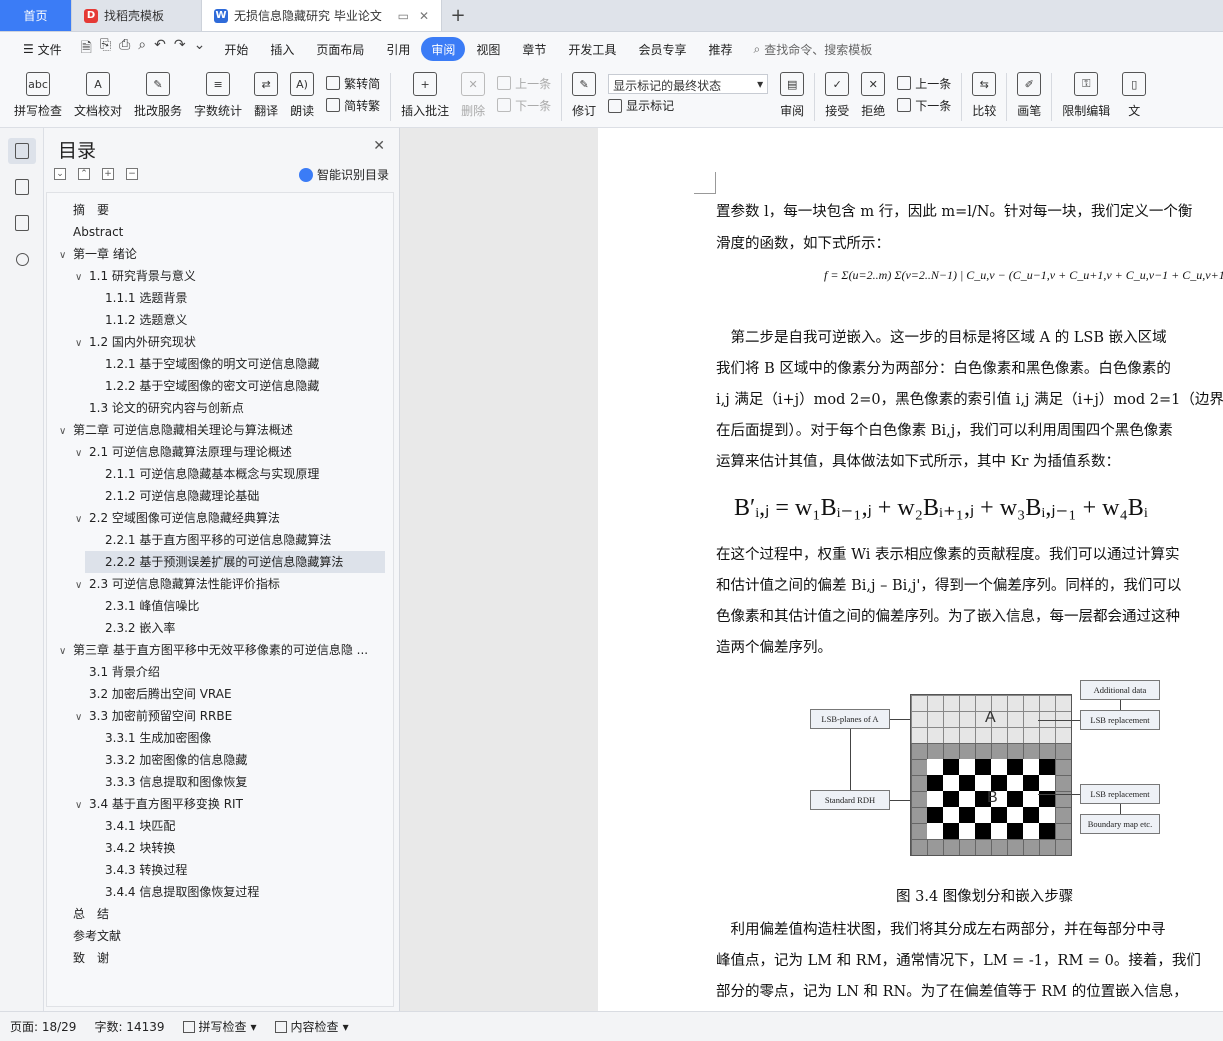  I want to click on save-icon: 🗎, so click(86, 49).